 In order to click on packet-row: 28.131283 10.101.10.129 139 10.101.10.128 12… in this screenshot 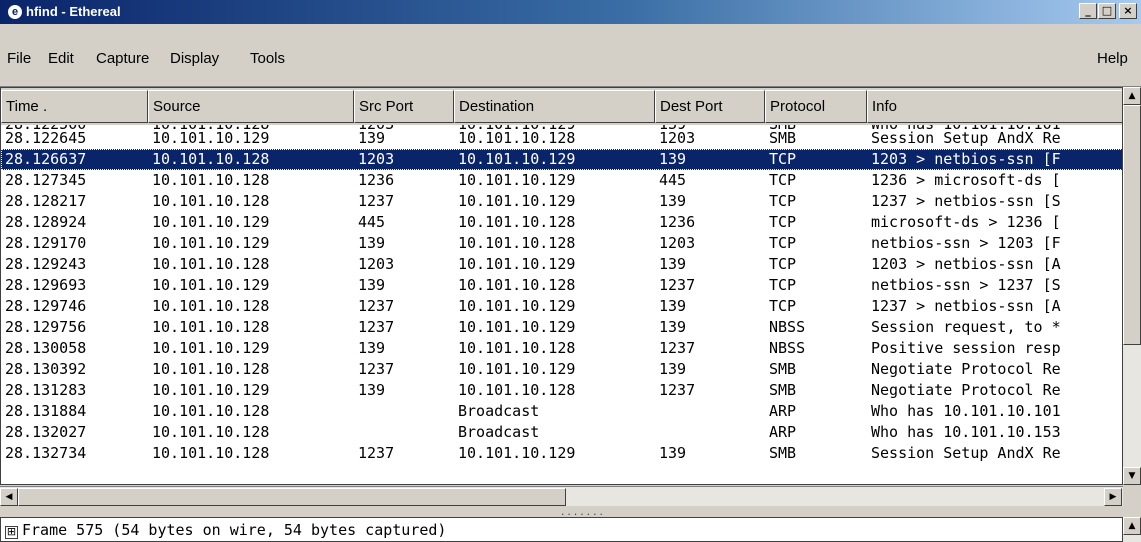, I will do `click(561, 390)`.